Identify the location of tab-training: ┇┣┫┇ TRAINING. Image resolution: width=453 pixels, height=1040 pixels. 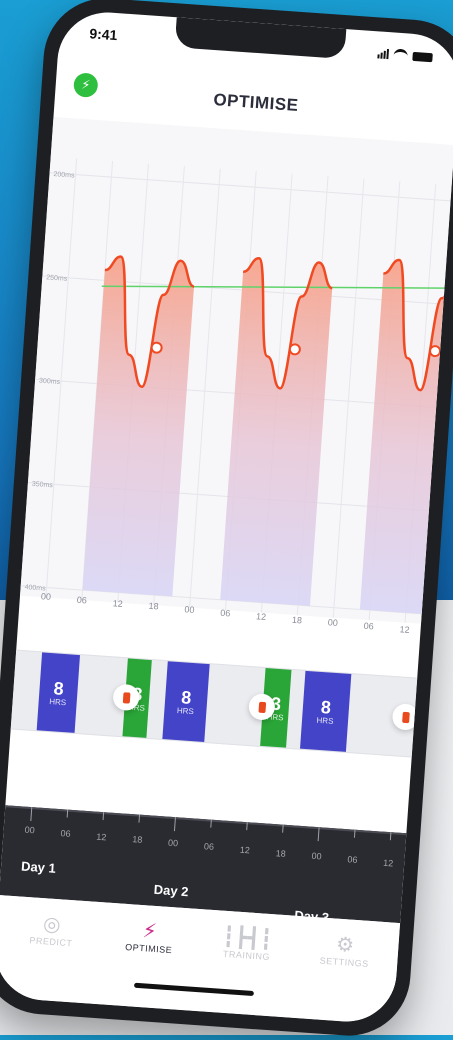
(247, 942).